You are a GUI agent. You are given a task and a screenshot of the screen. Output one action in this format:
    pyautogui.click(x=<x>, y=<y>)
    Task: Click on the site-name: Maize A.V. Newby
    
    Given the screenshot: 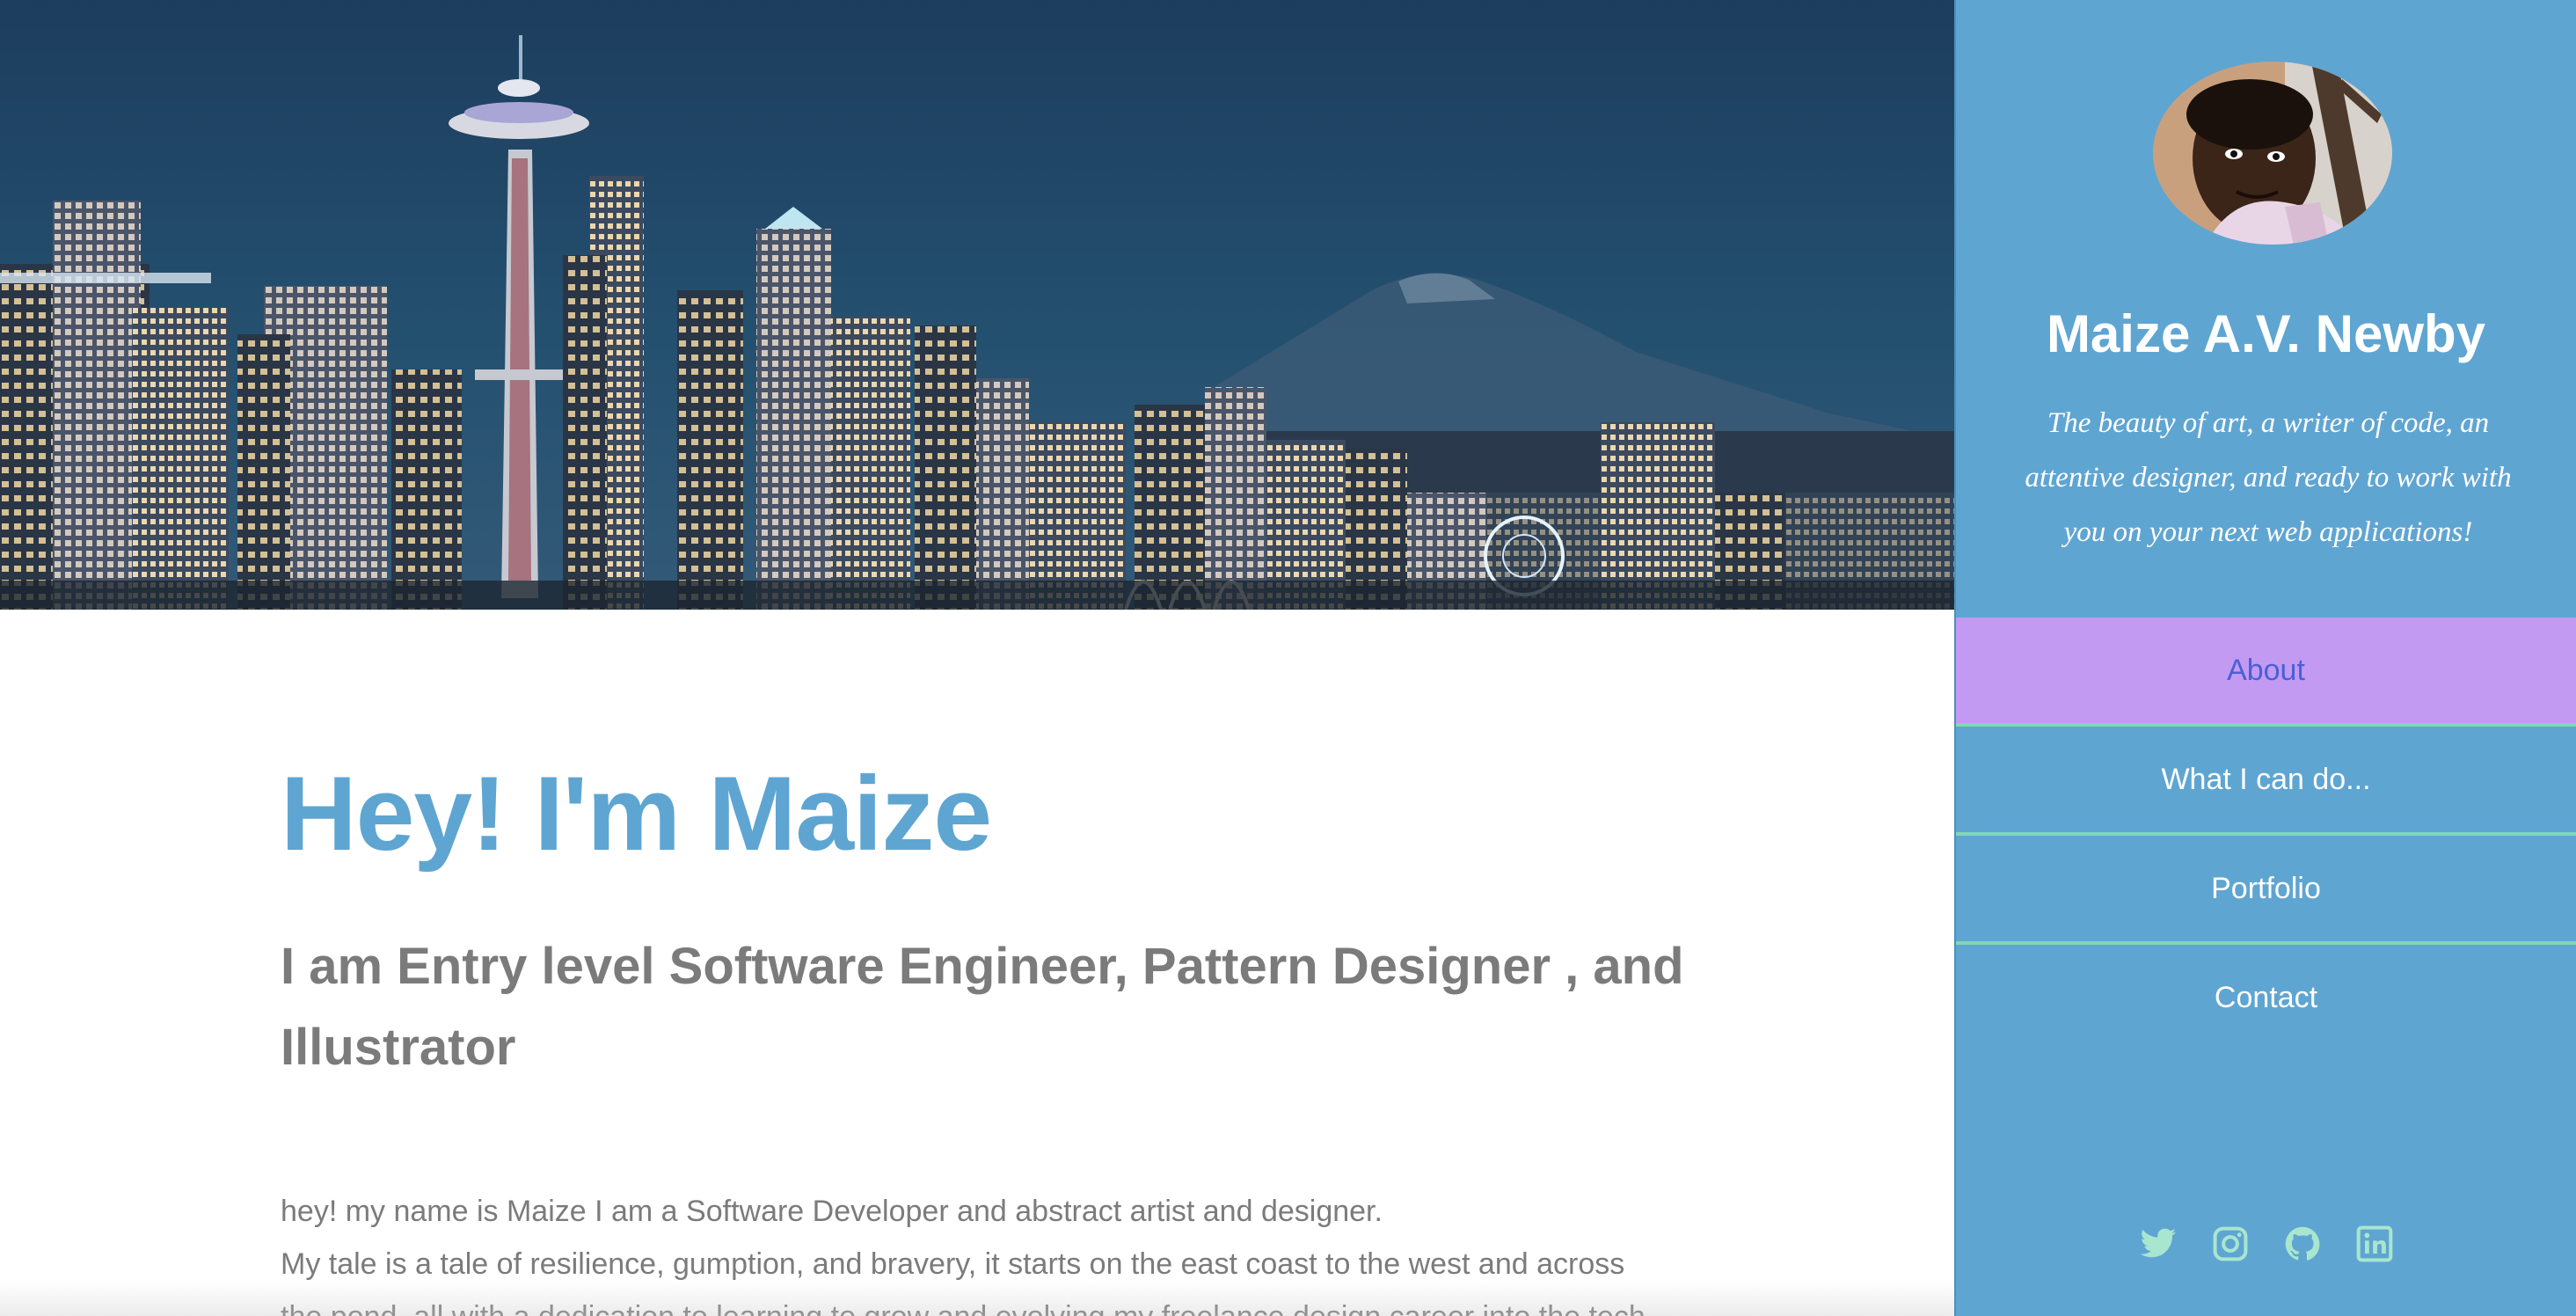 What is the action you would take?
    pyautogui.click(x=2266, y=333)
    